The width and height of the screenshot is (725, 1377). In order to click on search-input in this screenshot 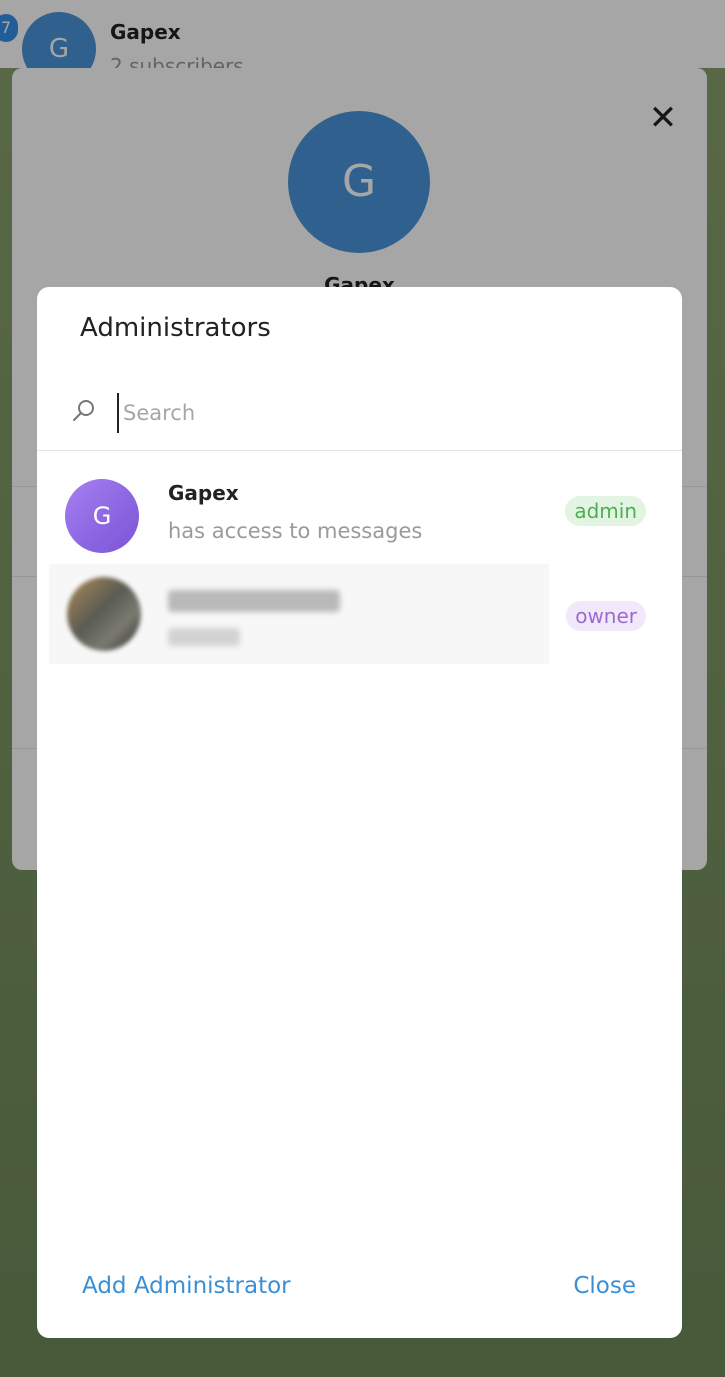, I will do `click(381, 413)`.